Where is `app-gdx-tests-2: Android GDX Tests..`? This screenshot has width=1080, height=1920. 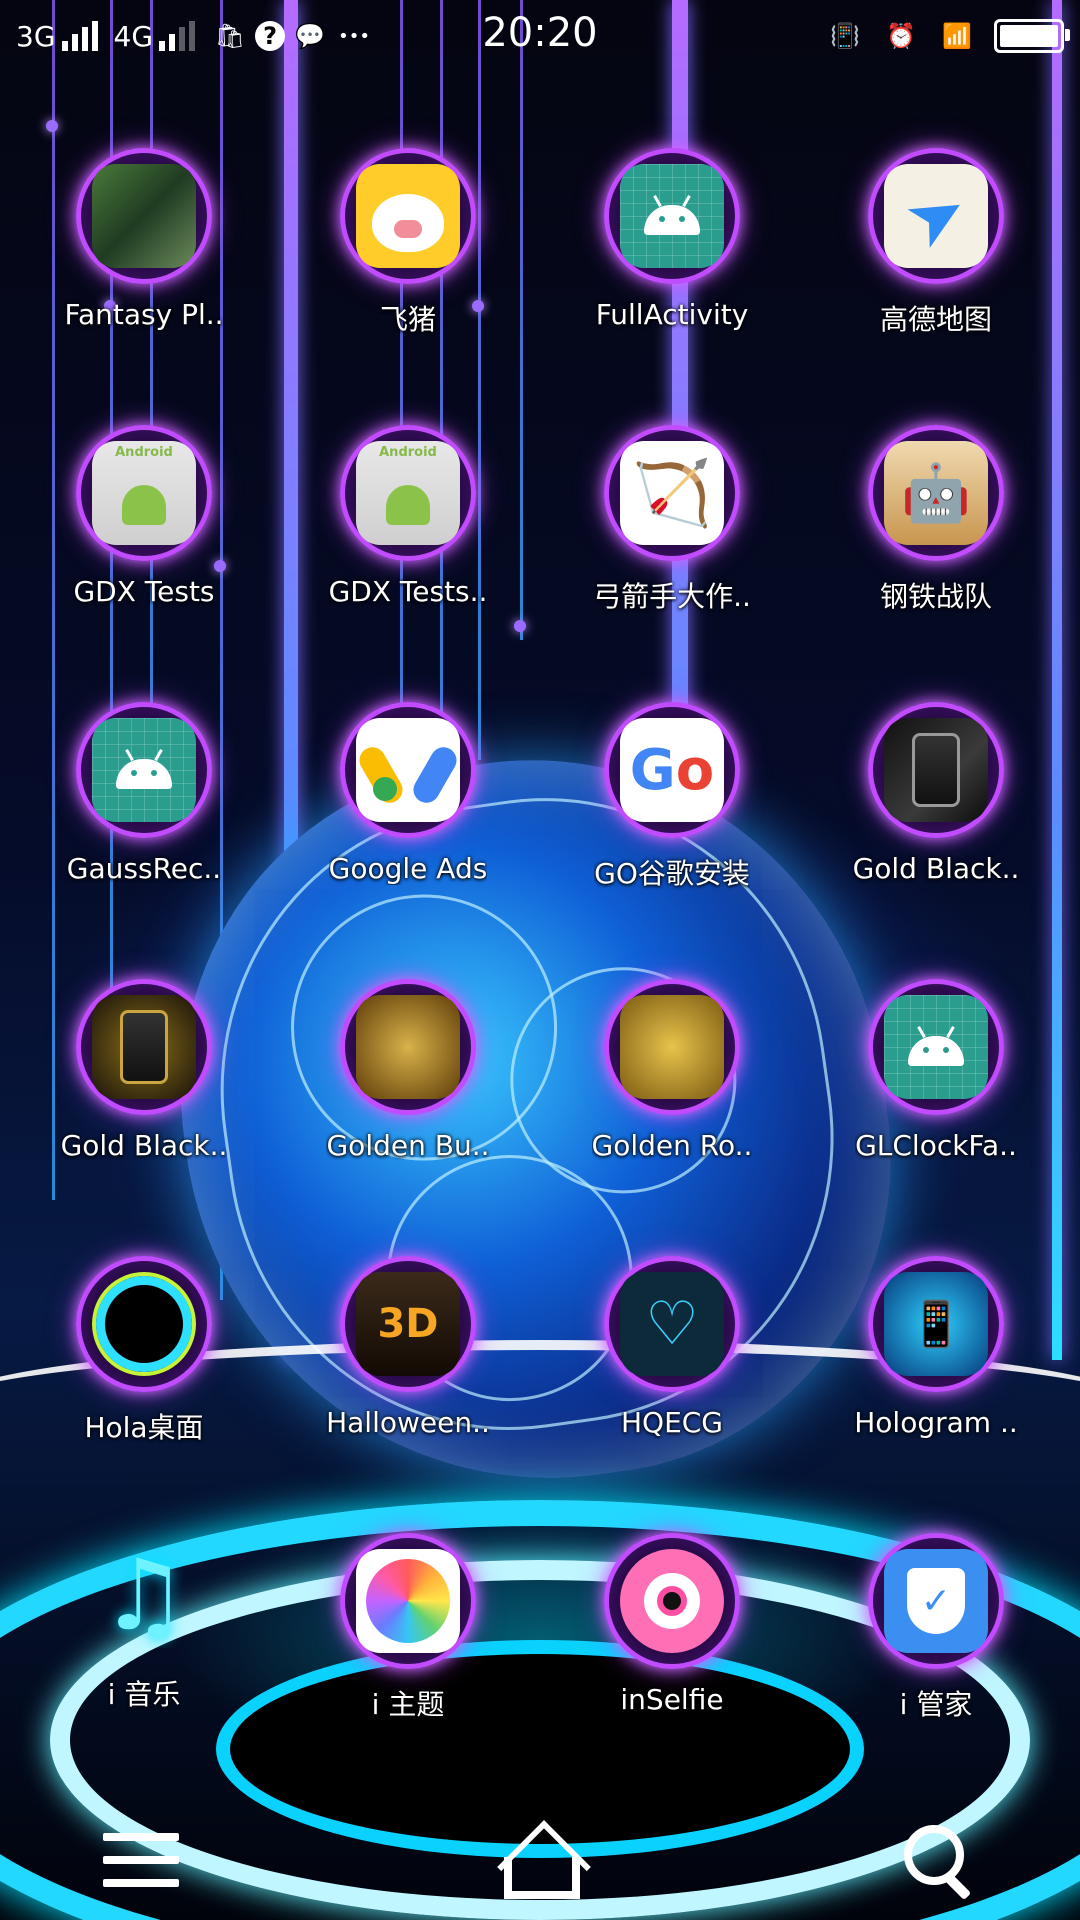
app-gdx-tests-2: Android GDX Tests.. is located at coordinates (408, 516).